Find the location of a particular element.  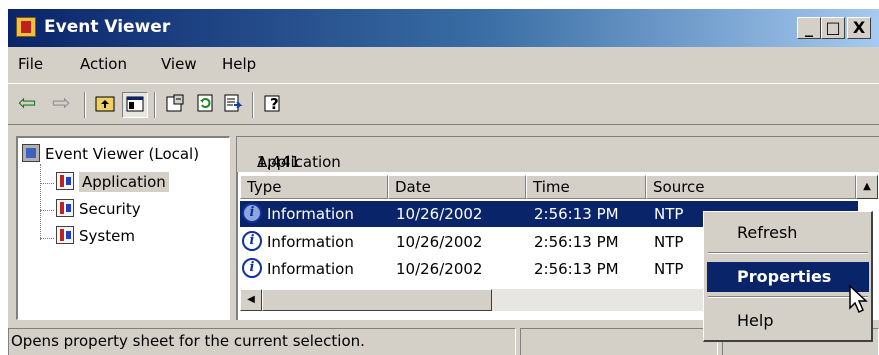

title-bar: Event Viewer _ □ X is located at coordinates (443, 28).